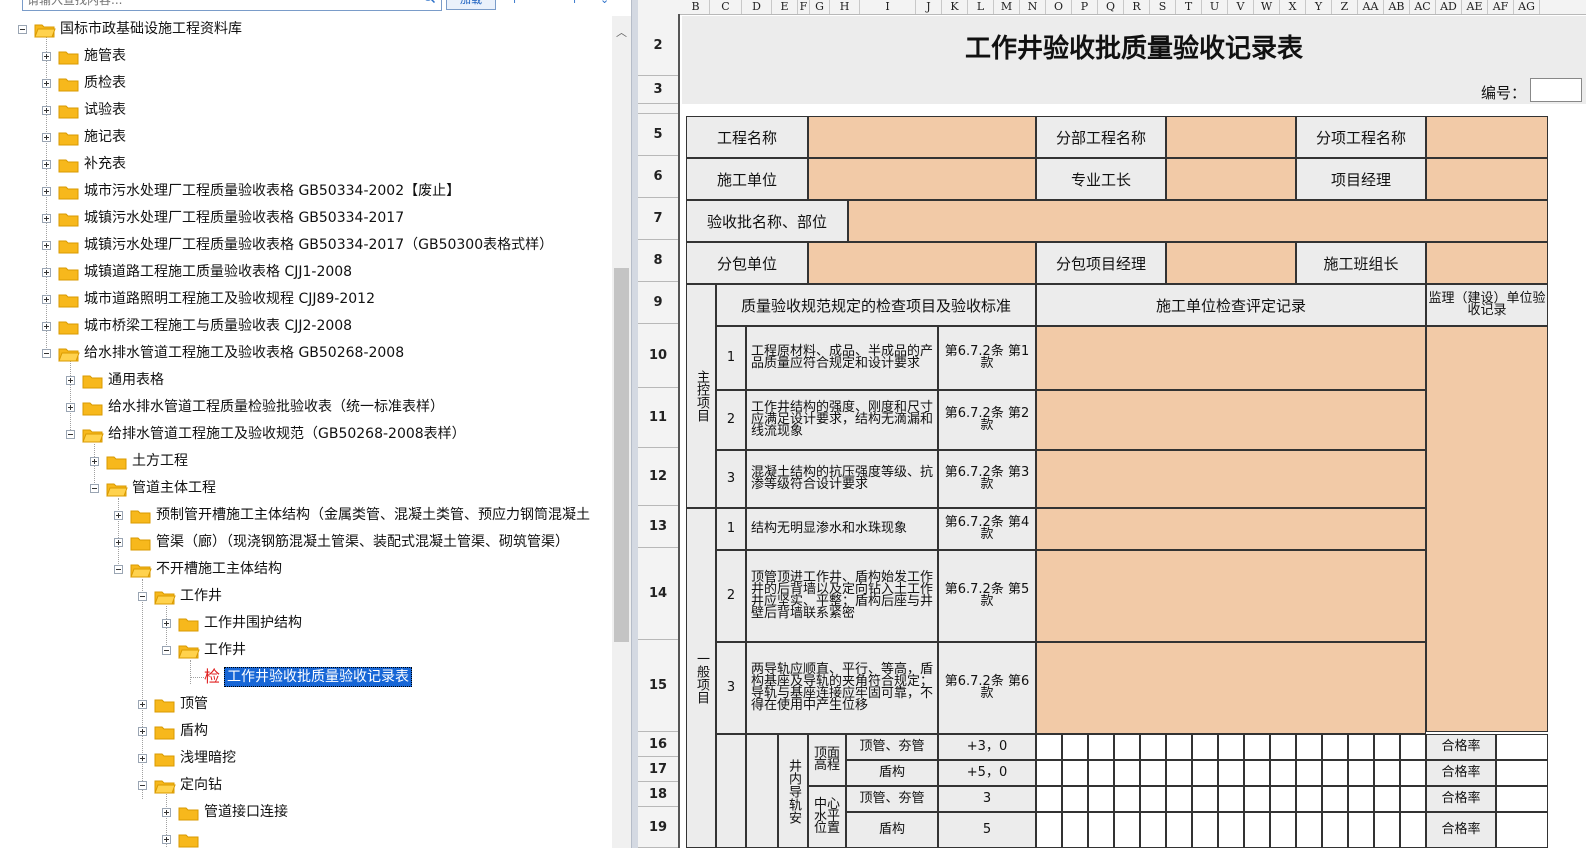  Describe the element at coordinates (306, 218) in the screenshot. I see `tree-node: 城镇污水处理厂工程质量验收表格 GB50334-2017` at that location.